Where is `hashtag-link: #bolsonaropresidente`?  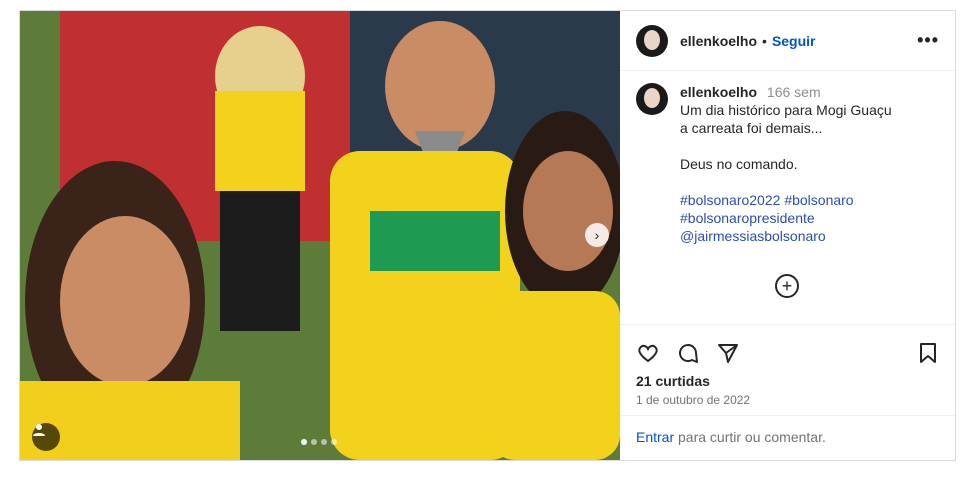
hashtag-link: #bolsonaropresidente is located at coordinates (786, 218).